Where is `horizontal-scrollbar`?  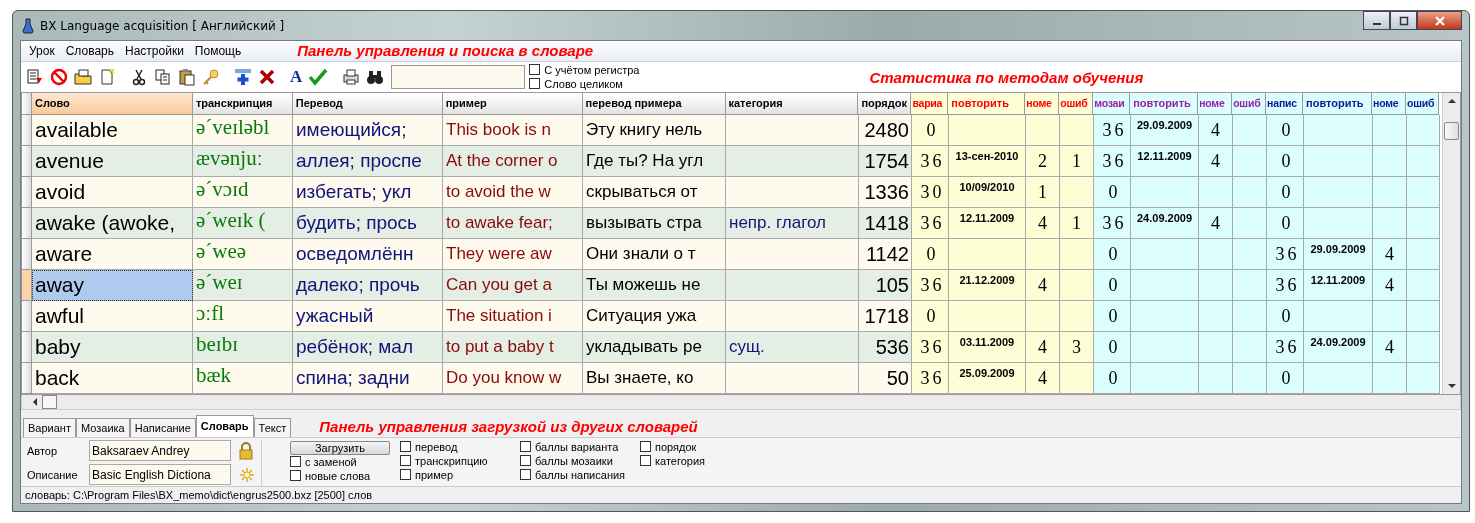
horizontal-scrollbar is located at coordinates (741, 403).